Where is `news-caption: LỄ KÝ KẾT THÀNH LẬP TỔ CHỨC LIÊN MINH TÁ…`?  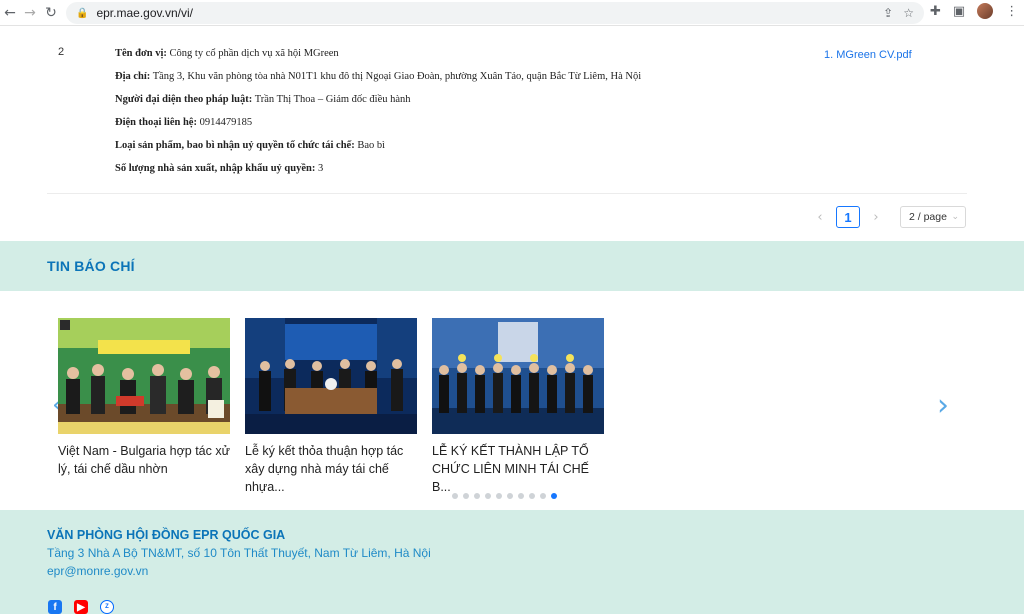
news-caption: LỄ KÝ KẾT THÀNH LẬP TỔ CHỨC LIÊN MINH TÁ… is located at coordinates (518, 469).